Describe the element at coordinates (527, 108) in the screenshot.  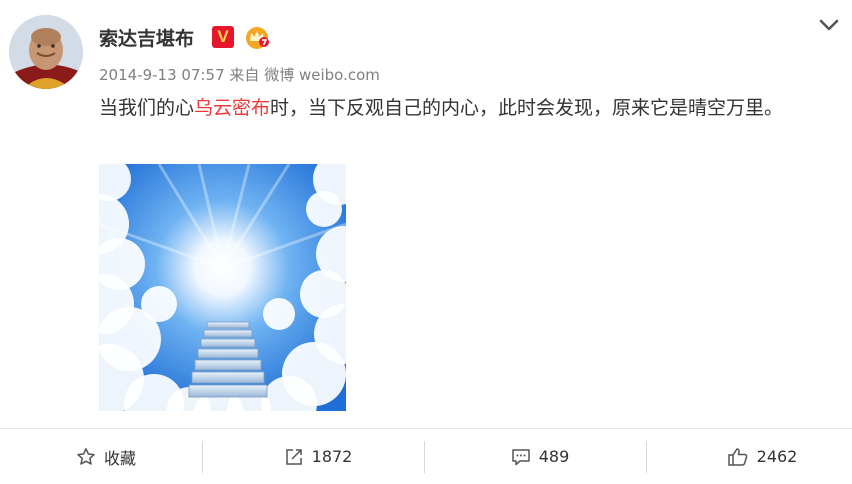
I see `post-text-after: 时，当下反观自己的内心，此时会发现，原来它是晴空万里。` at that location.